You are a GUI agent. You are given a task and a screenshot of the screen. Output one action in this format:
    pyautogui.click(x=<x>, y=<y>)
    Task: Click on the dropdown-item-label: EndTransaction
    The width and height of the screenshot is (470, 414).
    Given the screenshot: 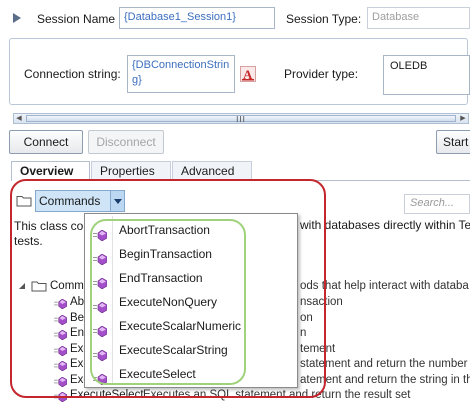 What is the action you would take?
    pyautogui.click(x=161, y=278)
    